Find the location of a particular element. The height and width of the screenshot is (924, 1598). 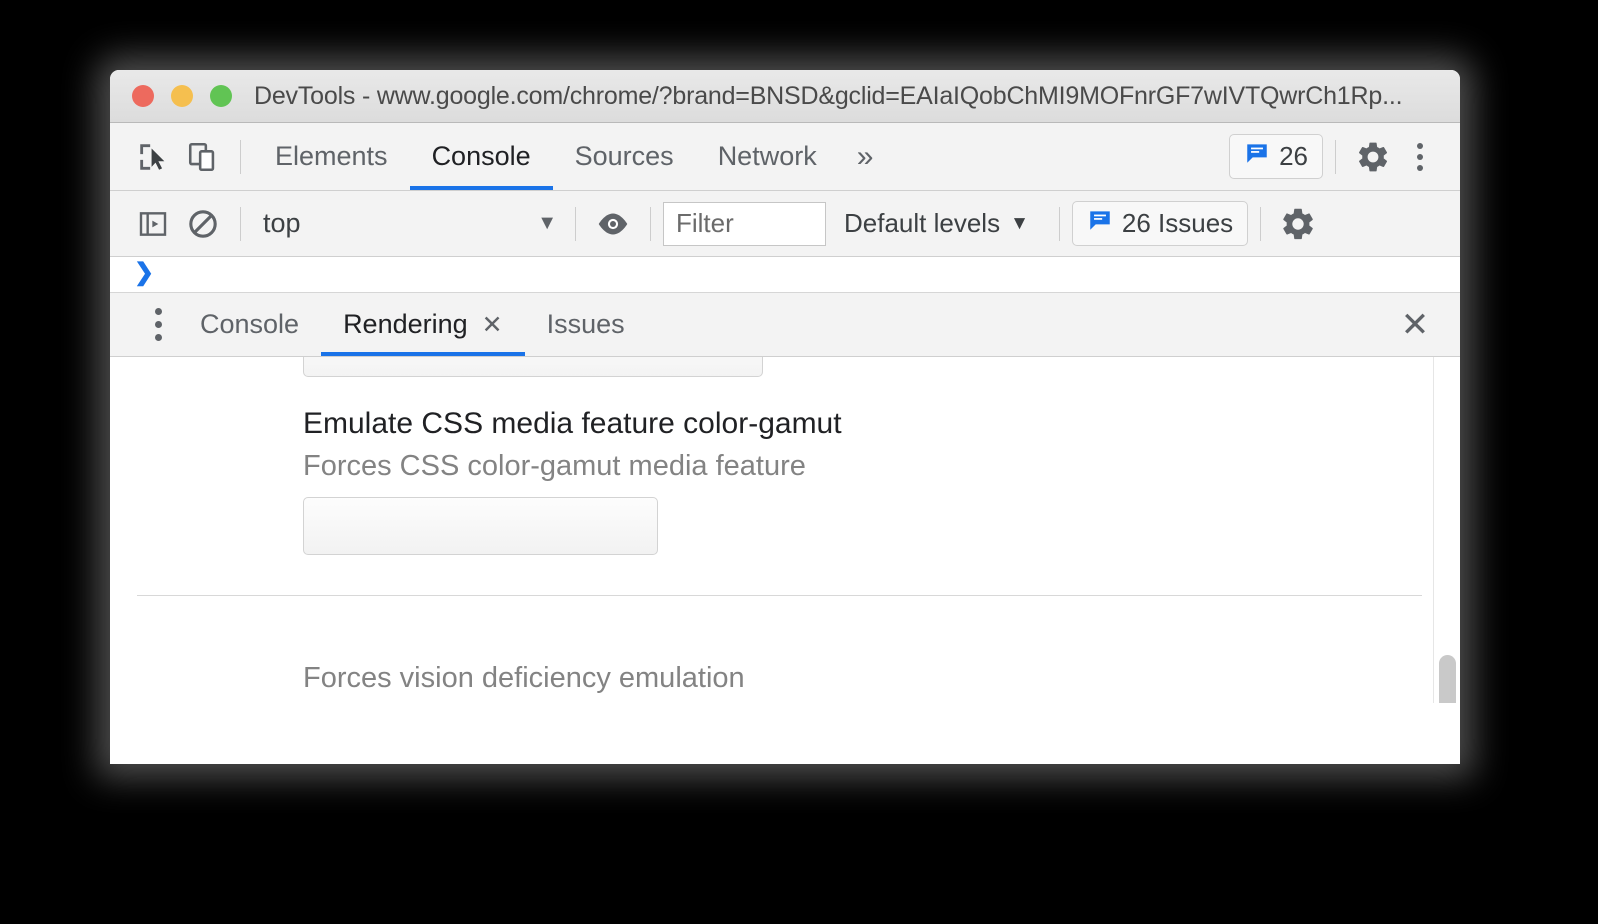

issues-count-label: 26 is located at coordinates (1293, 156).